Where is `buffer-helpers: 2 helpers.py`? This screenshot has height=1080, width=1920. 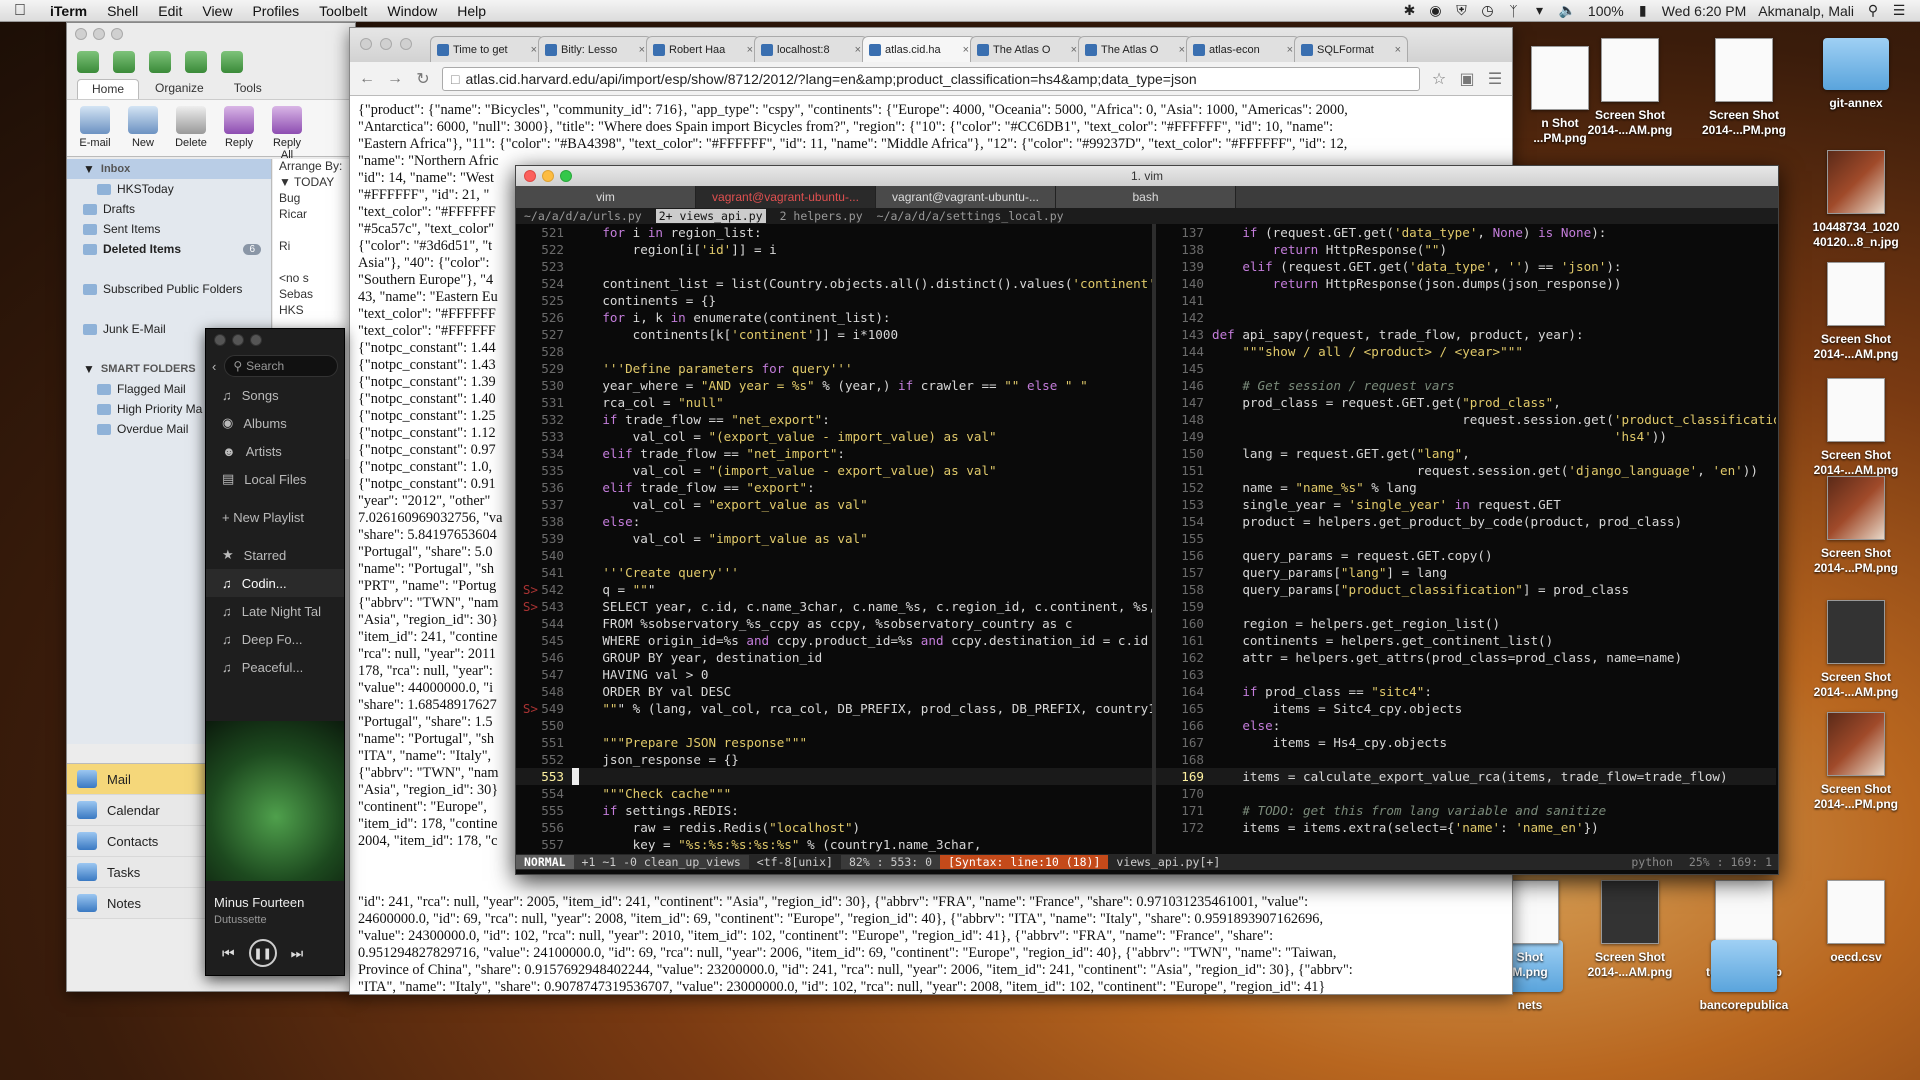
buffer-helpers: 2 helpers.py is located at coordinates (821, 216).